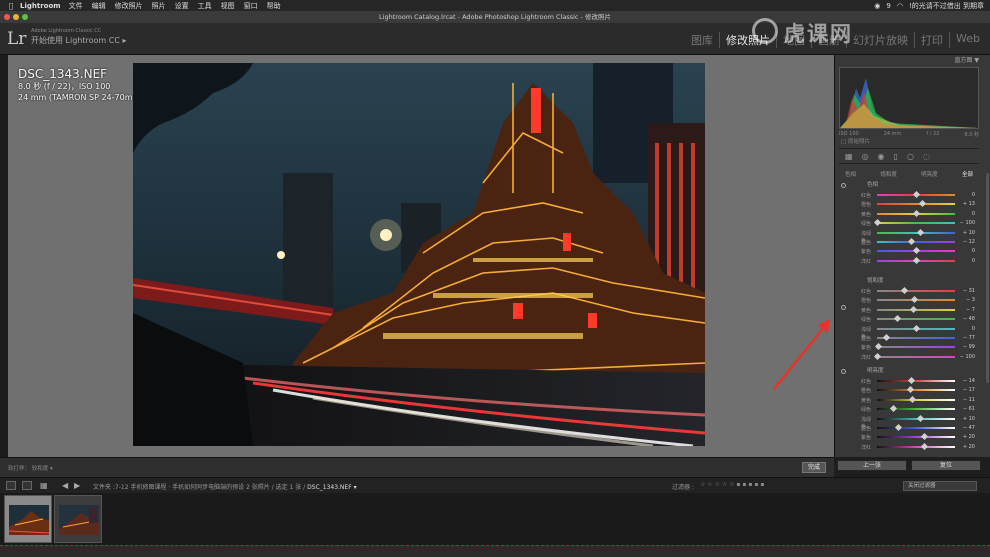 Image resolution: width=990 pixels, height=557 pixels. Describe the element at coordinates (27, 485) in the screenshot. I see `secondary-window-icon` at that location.